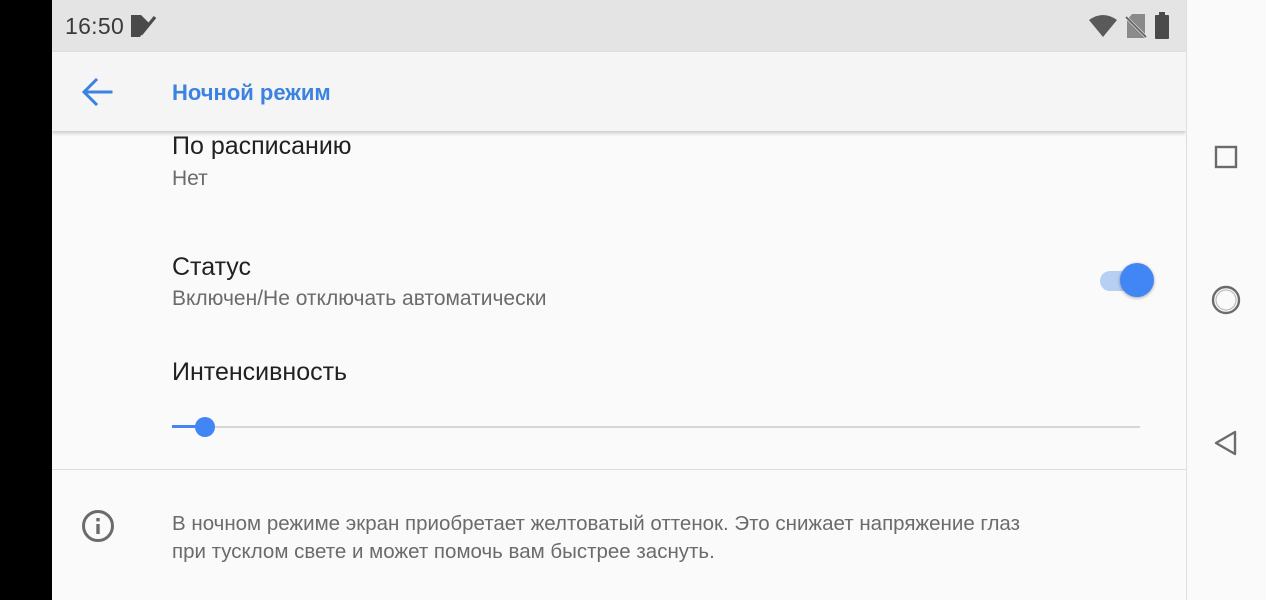 Image resolution: width=1266 pixels, height=600 pixels. I want to click on recents-icon, so click(1226, 157).